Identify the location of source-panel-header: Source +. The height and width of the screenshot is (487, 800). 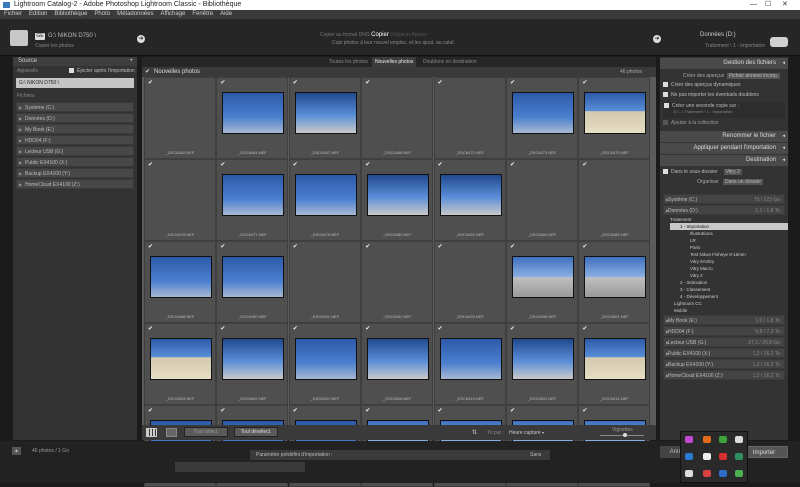
(75, 61).